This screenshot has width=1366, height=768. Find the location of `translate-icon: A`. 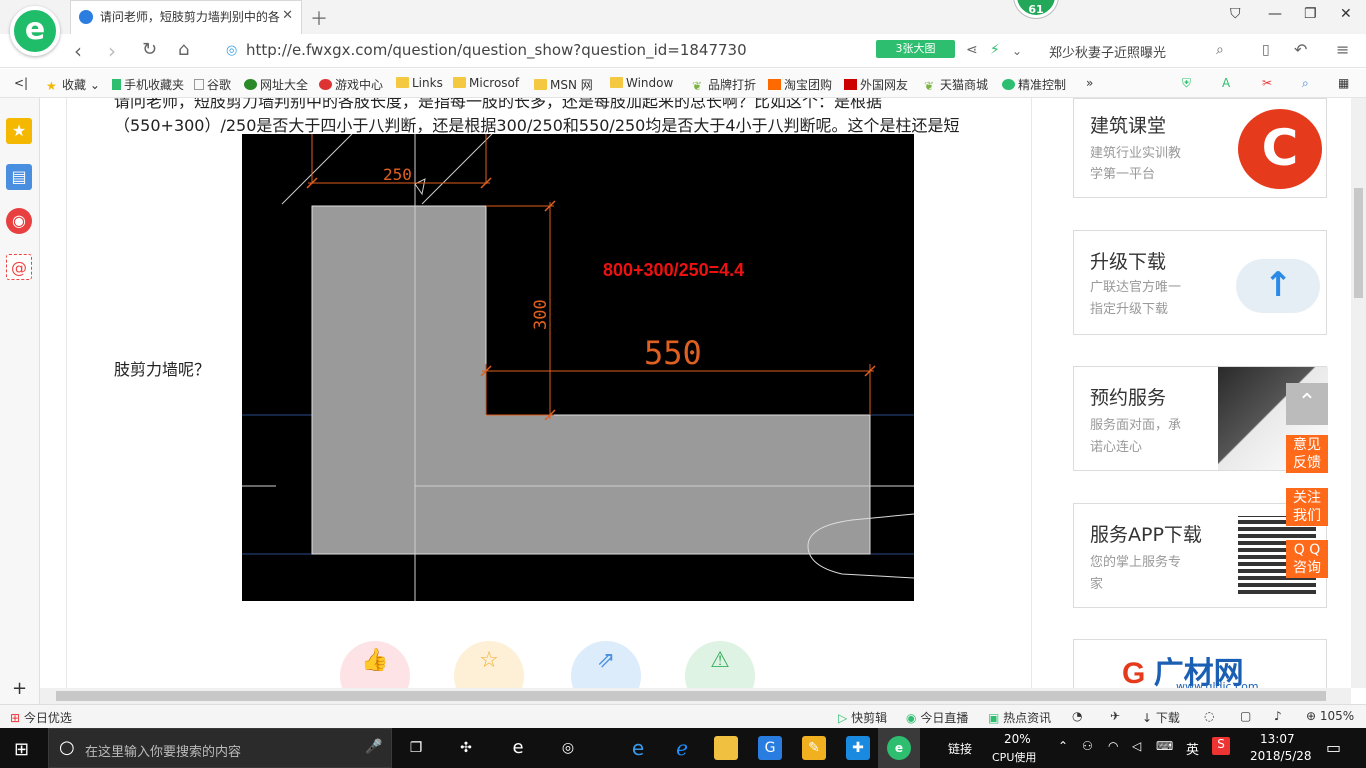

translate-icon: A is located at coordinates (1226, 83).